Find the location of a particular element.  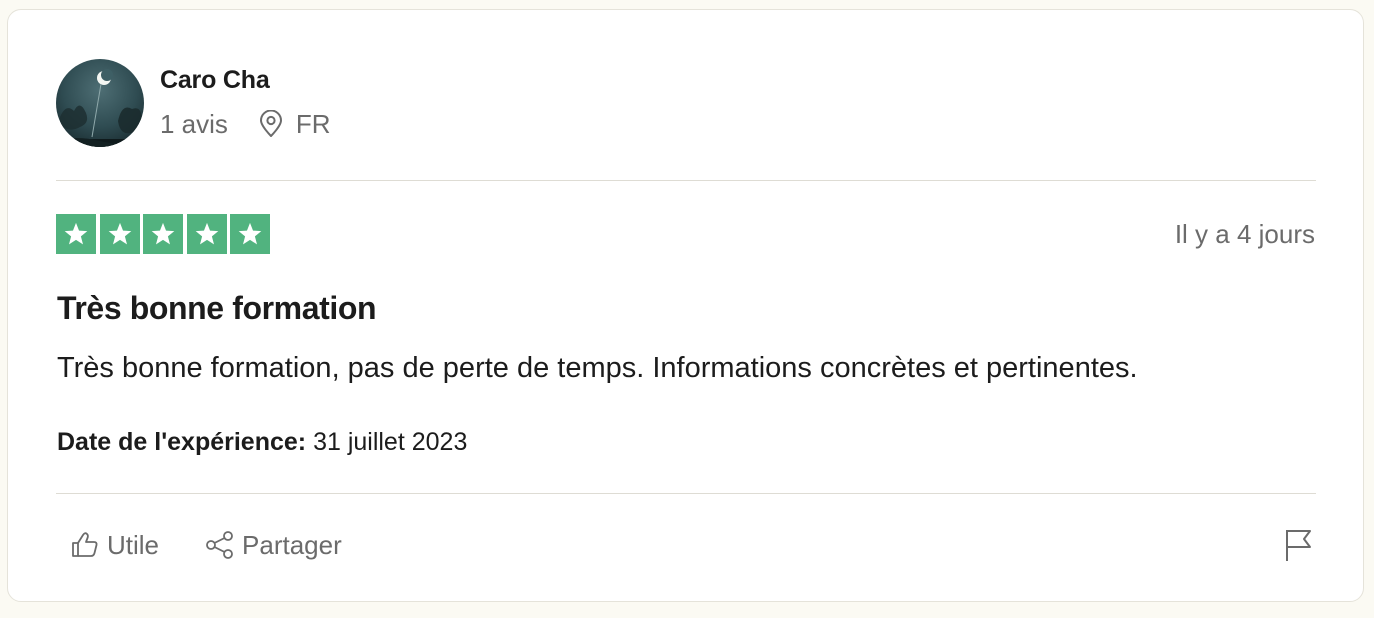

experience-date: Date de l'expérience: 31 juillet 2023 is located at coordinates (262, 442).